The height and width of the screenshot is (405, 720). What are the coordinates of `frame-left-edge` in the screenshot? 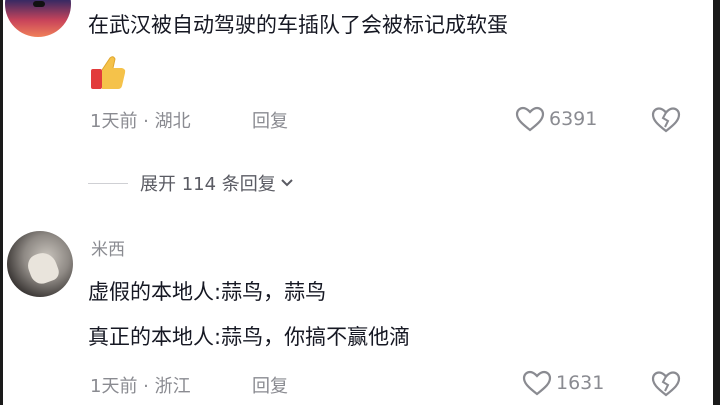 It's located at (1, 202).